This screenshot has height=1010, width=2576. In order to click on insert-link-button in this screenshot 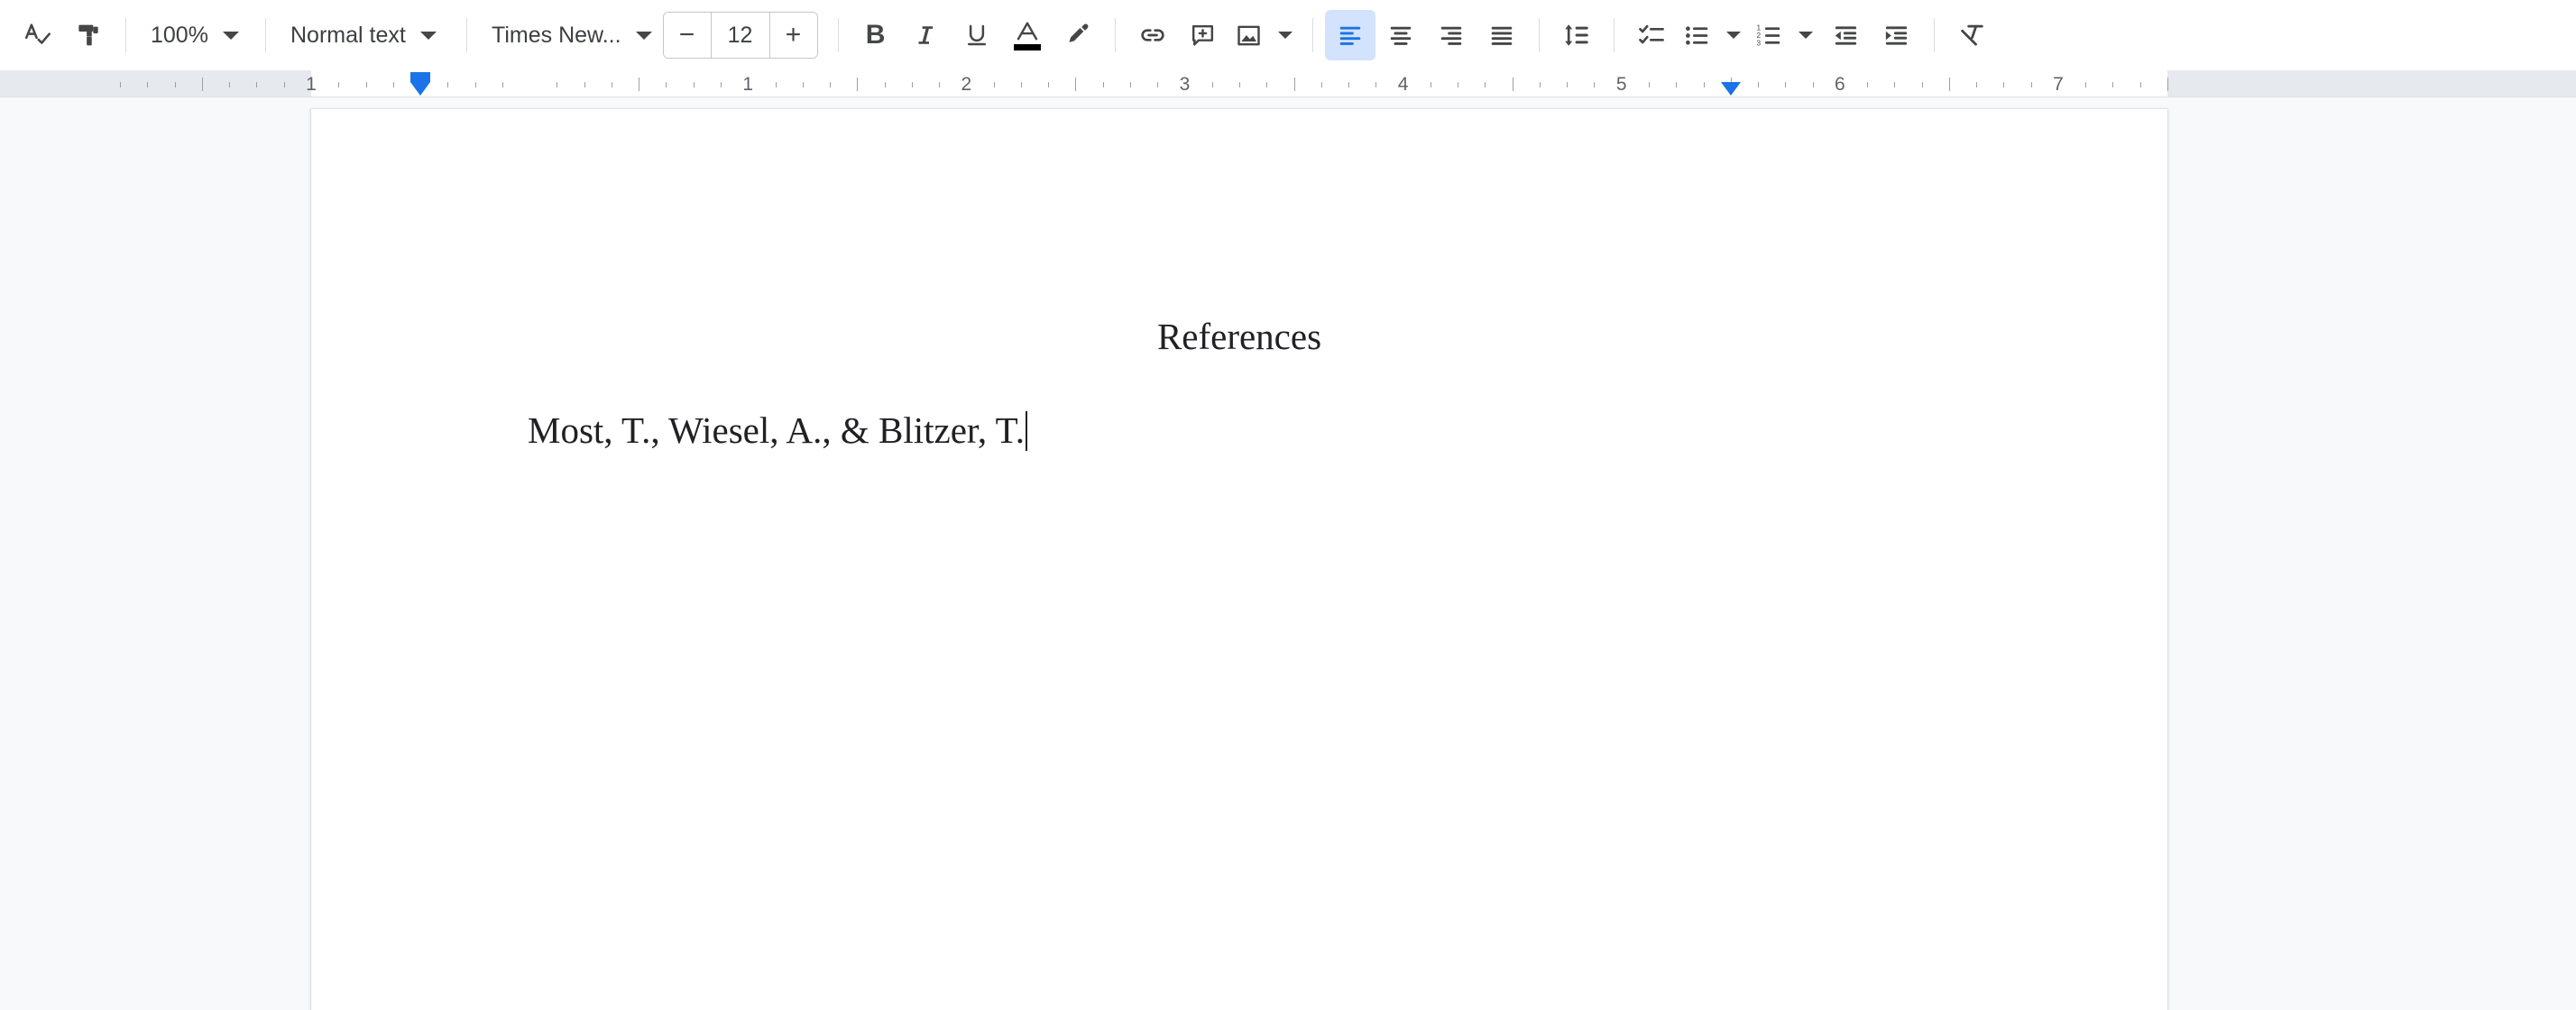, I will do `click(1152, 35)`.